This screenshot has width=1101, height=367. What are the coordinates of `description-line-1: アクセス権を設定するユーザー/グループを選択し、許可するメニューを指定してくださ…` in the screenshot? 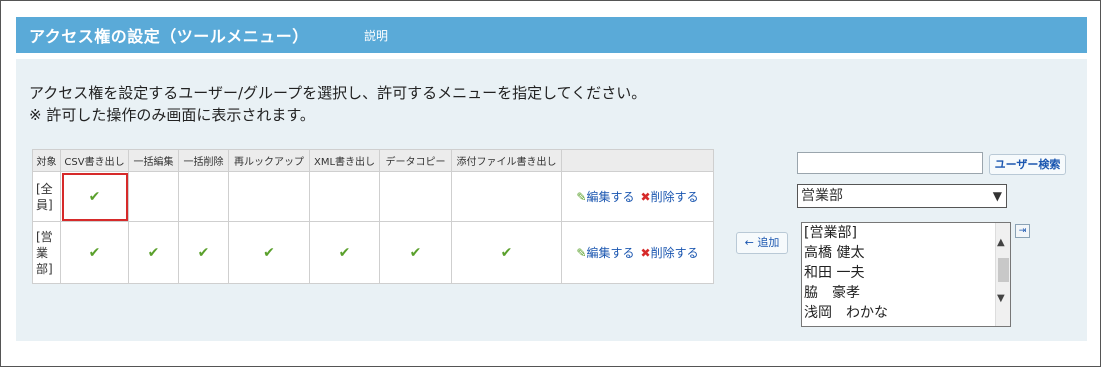 It's located at (338, 93).